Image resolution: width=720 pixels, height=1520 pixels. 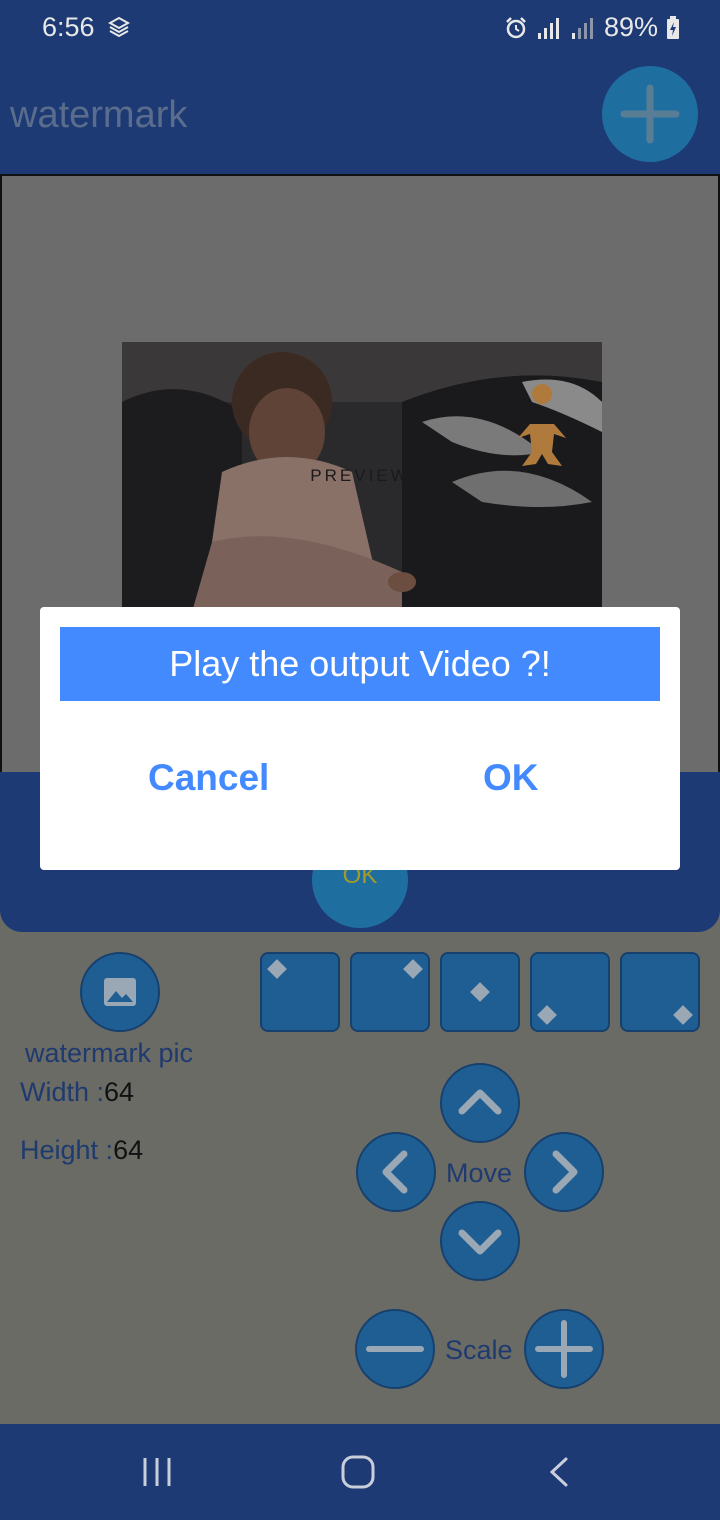 What do you see at coordinates (157, 1472) in the screenshot?
I see `recent-apps-icon` at bounding box center [157, 1472].